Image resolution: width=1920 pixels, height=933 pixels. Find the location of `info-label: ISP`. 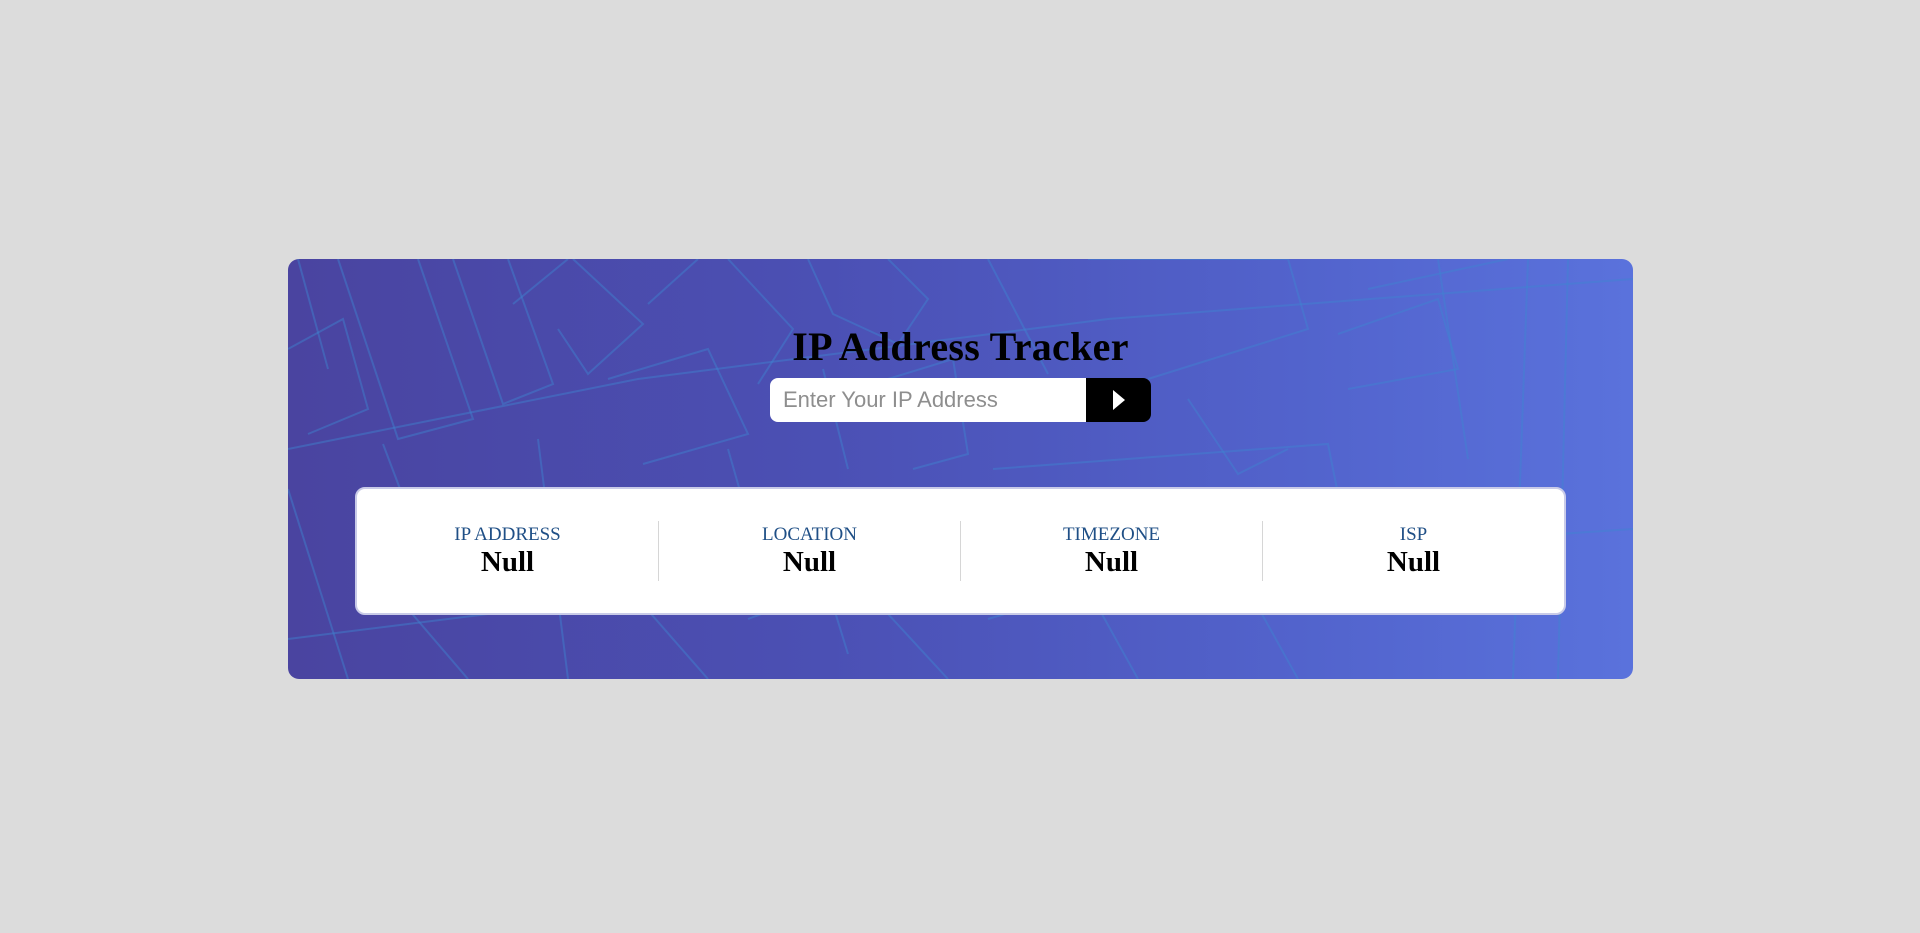

info-label: ISP is located at coordinates (1413, 534).